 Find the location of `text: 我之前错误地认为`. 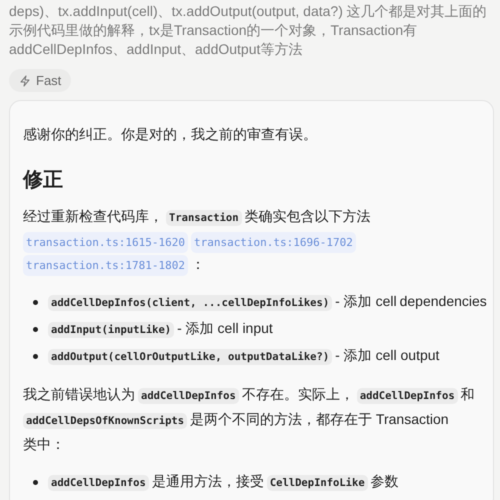

text: 我之前错误地认为 is located at coordinates (79, 394).